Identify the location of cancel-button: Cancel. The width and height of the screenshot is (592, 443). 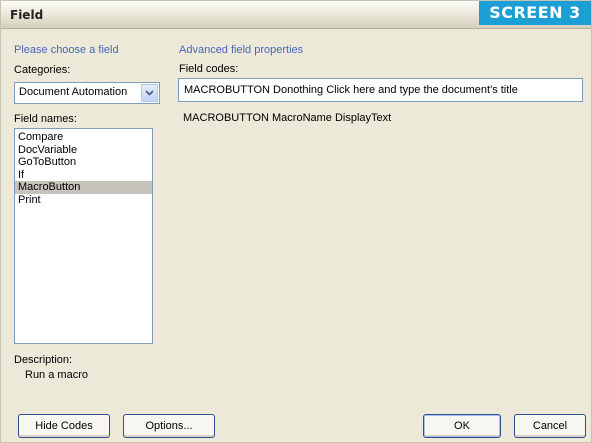
(550, 426).